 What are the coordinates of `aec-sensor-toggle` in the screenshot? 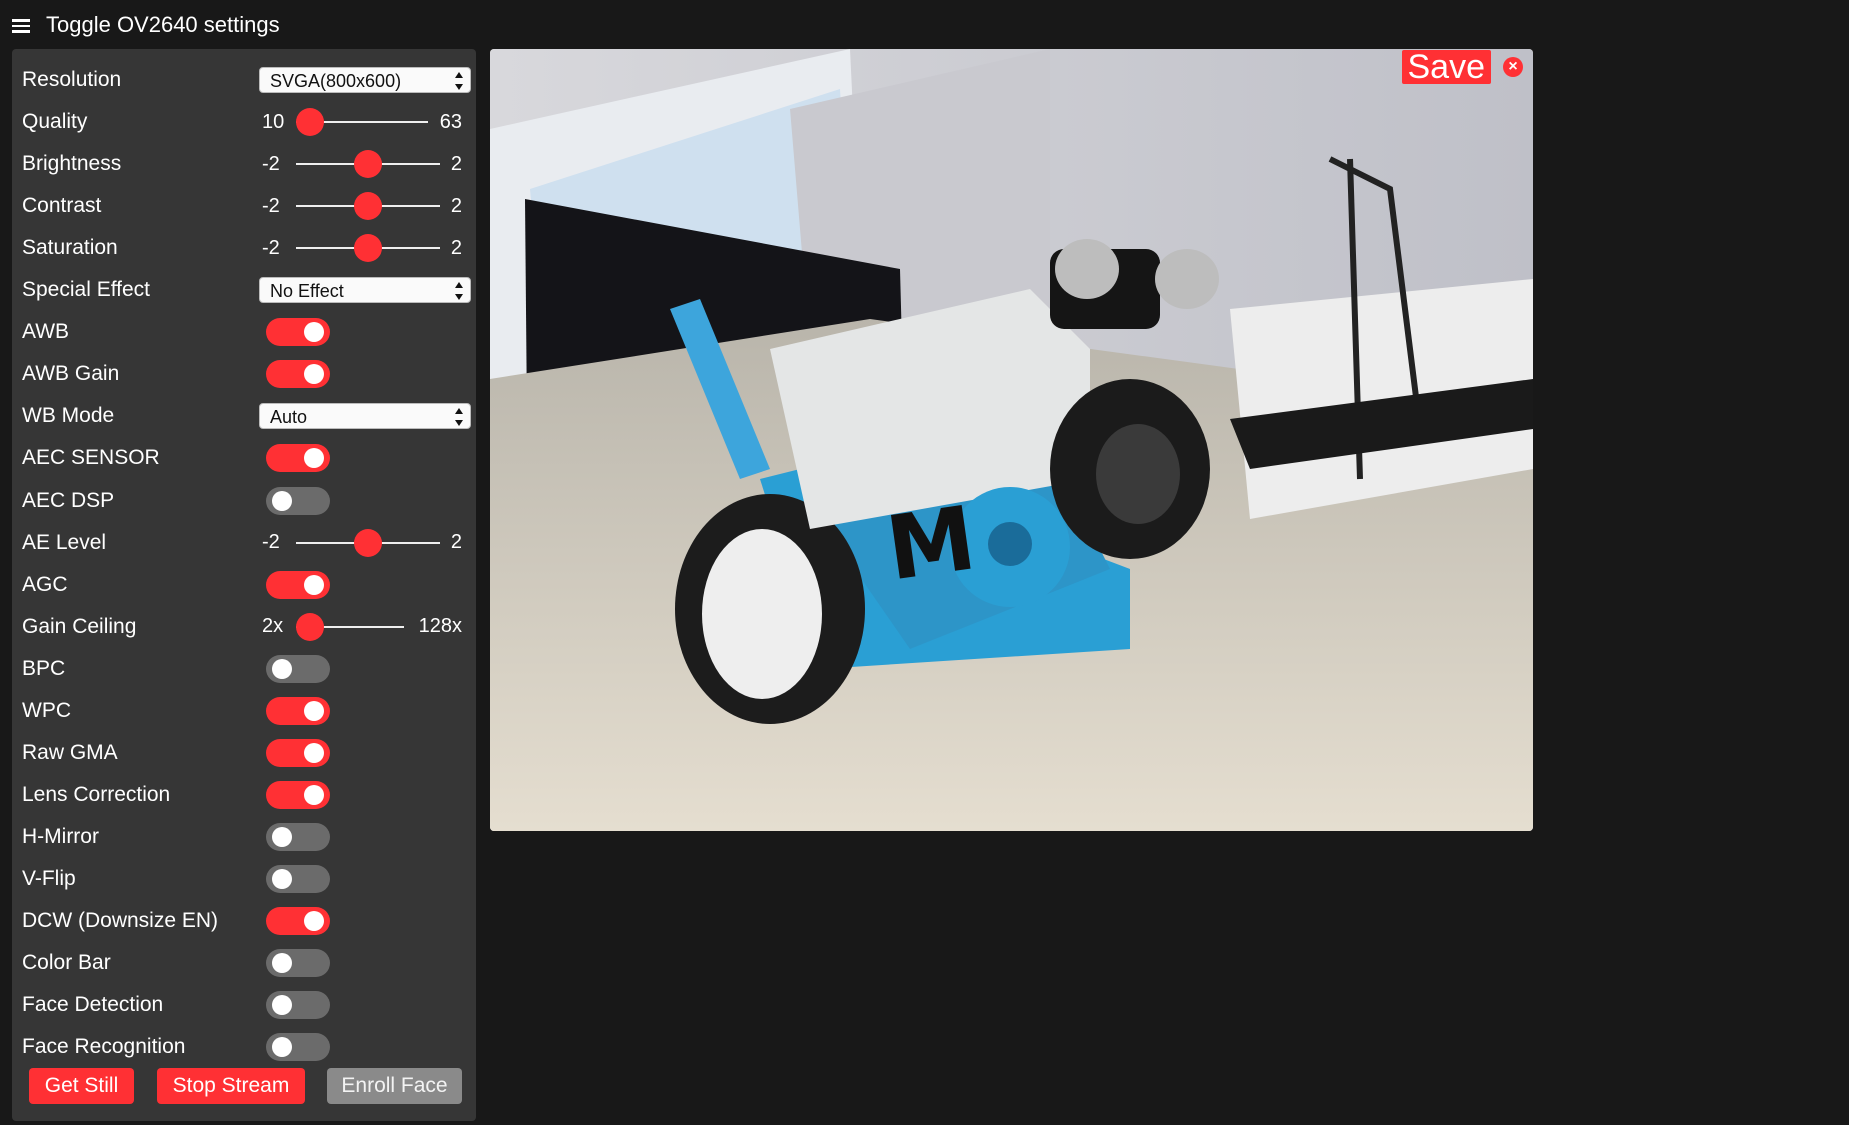 It's located at (298, 458).